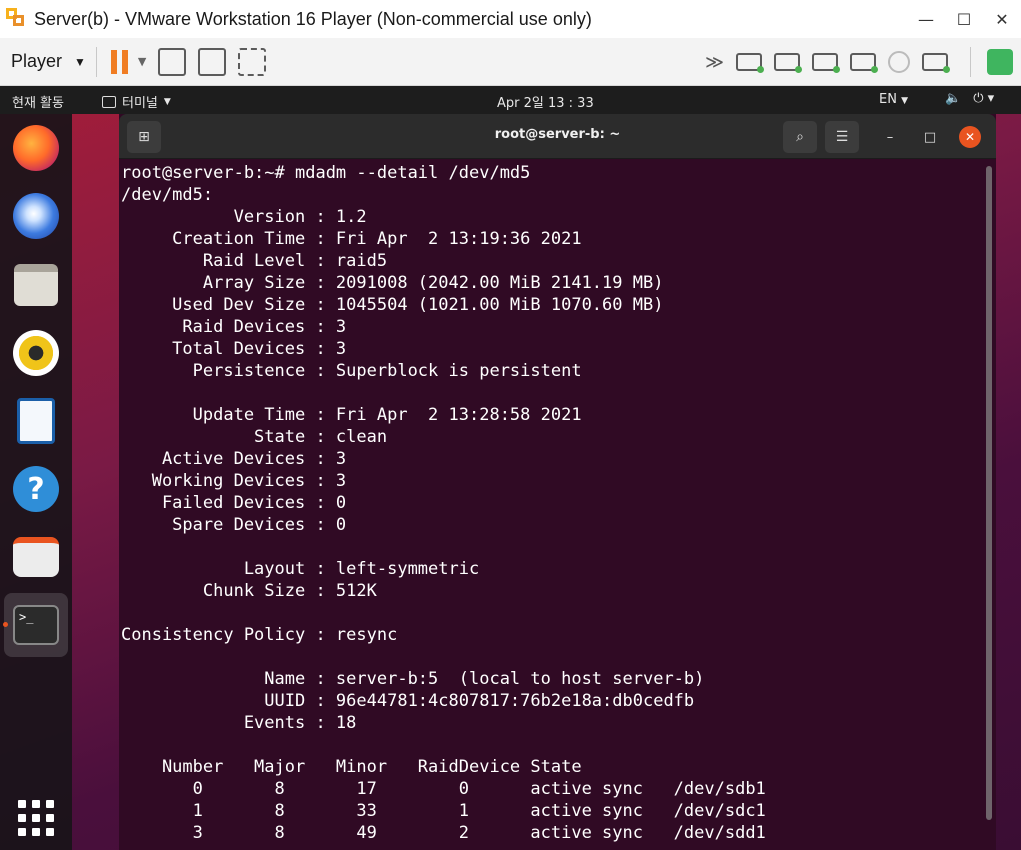  I want to click on hamburger-menu-icon: ☰, so click(842, 137).